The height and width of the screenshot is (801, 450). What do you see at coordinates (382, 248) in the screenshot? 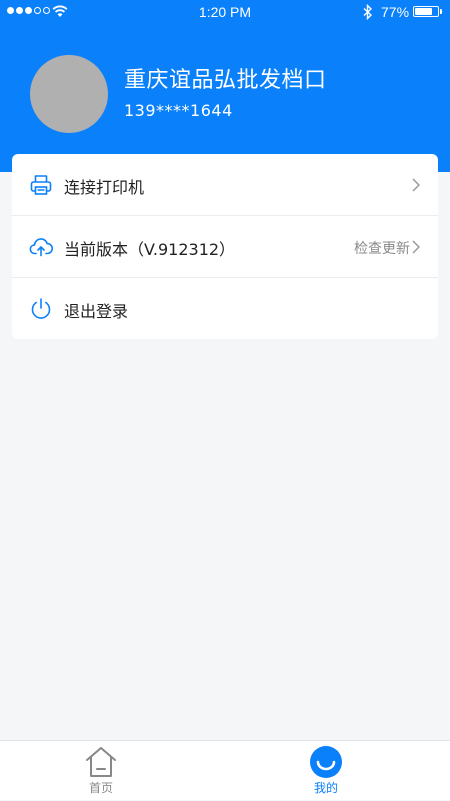
I see `check-update-link: 检查更新` at bounding box center [382, 248].